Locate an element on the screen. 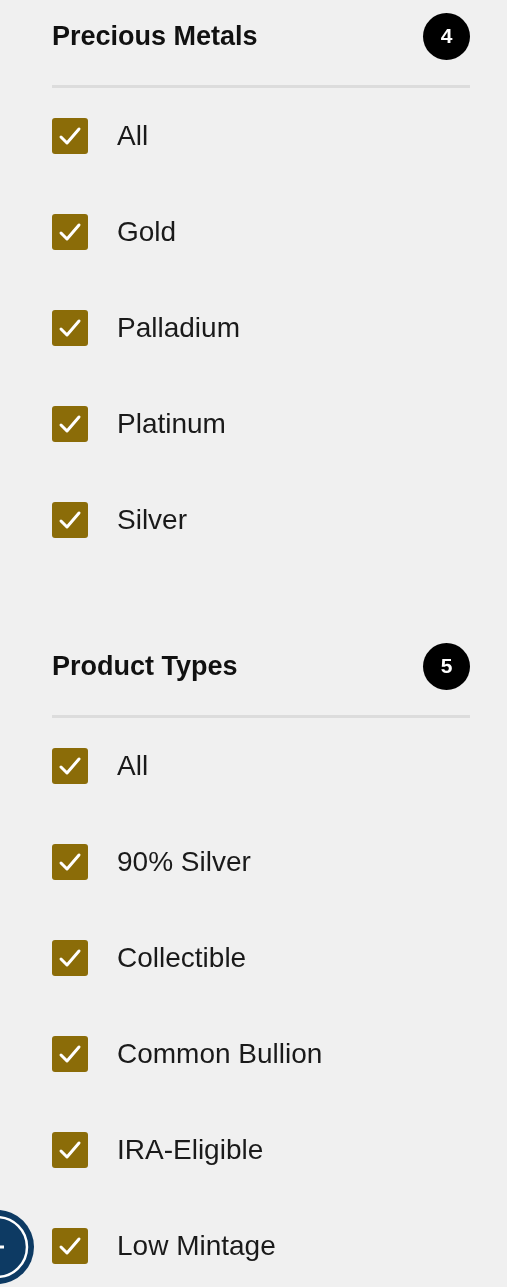 This screenshot has width=507, height=1287. option-label: Gold is located at coordinates (147, 232).